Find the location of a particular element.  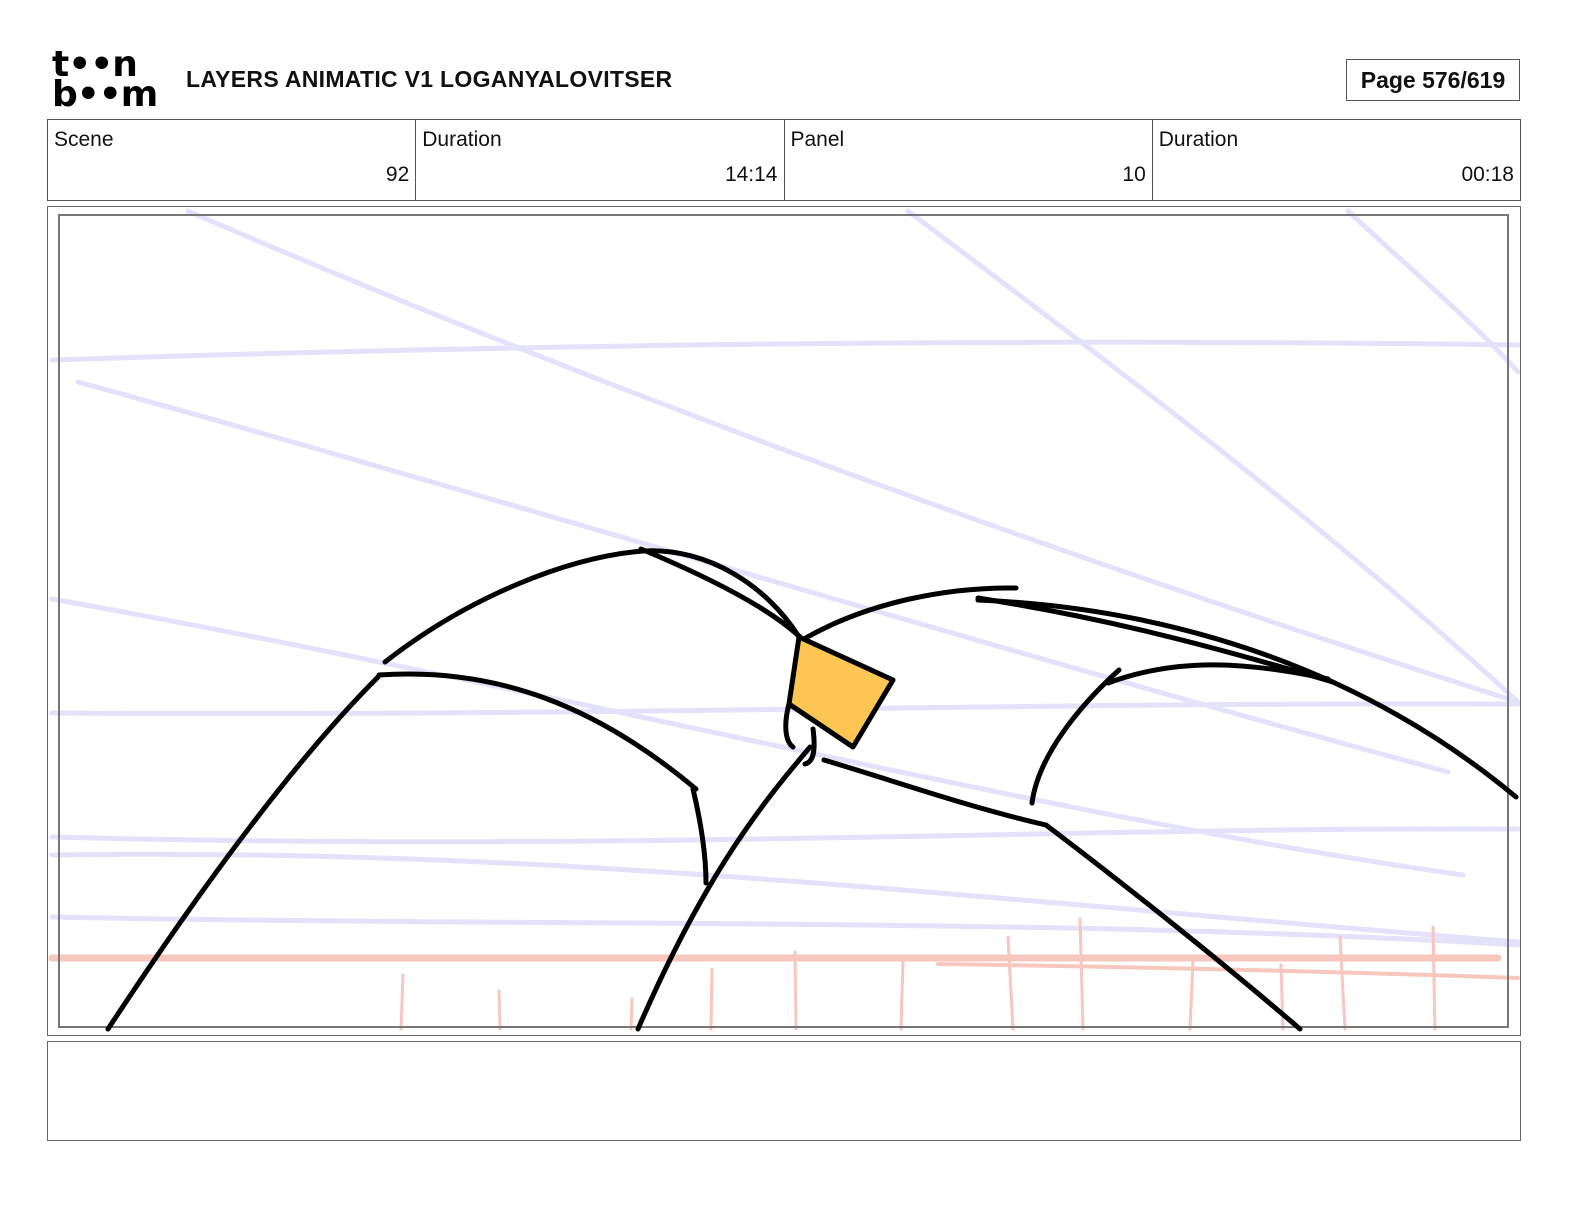

scene-duration-cell: Duration 14:14 is located at coordinates (600, 160).